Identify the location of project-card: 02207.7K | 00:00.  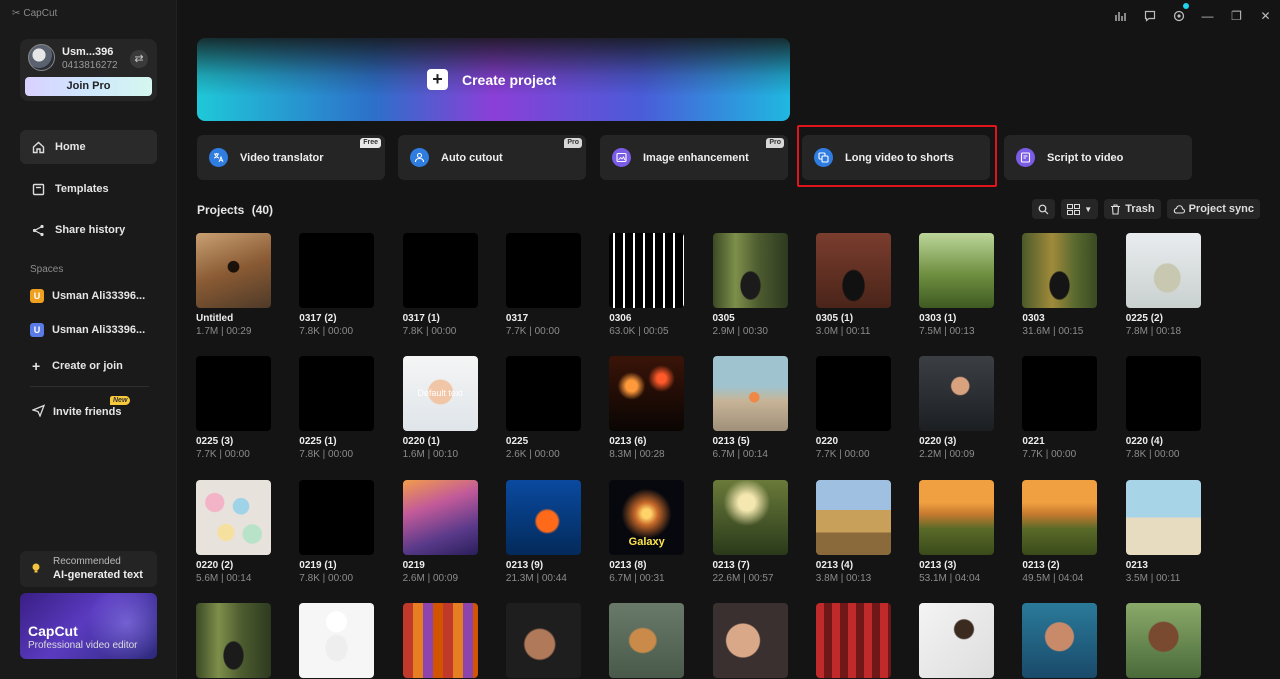
(854, 408).